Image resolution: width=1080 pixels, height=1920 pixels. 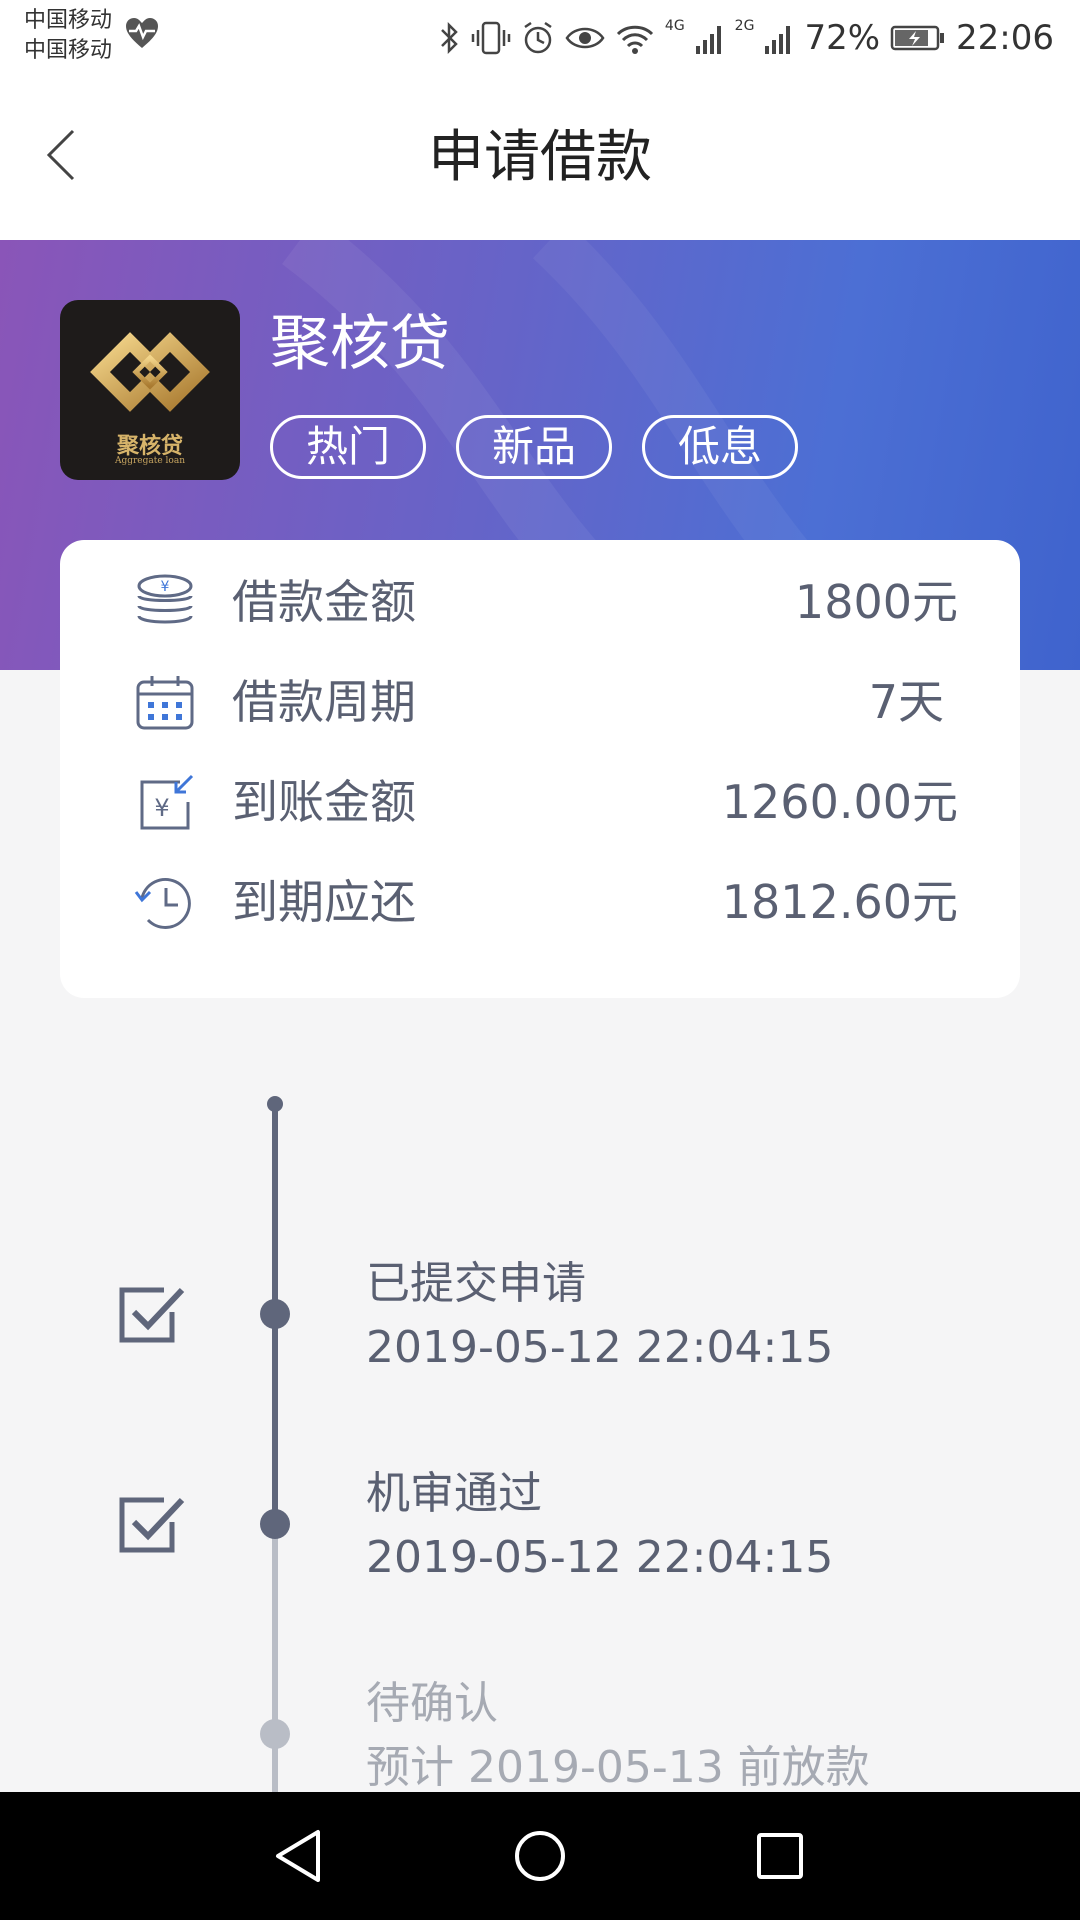 I want to click on carrier-labels: 中国移动 中国移动, so click(x=68, y=36).